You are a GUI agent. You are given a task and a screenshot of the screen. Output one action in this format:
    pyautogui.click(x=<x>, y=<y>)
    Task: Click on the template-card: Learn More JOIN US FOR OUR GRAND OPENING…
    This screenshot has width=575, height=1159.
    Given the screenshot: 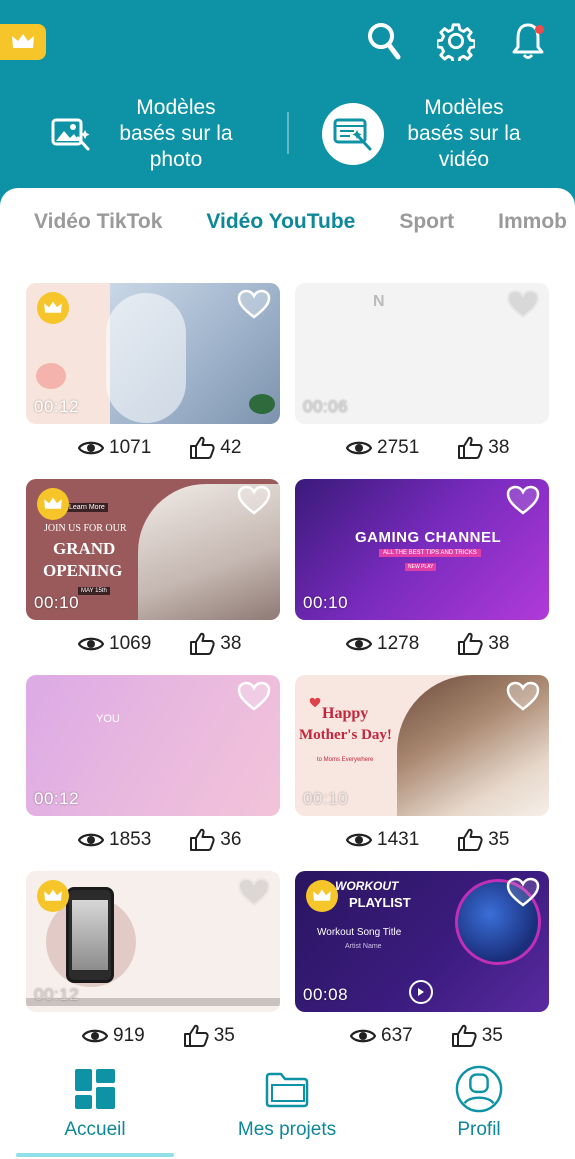 What is the action you would take?
    pyautogui.click(x=153, y=549)
    